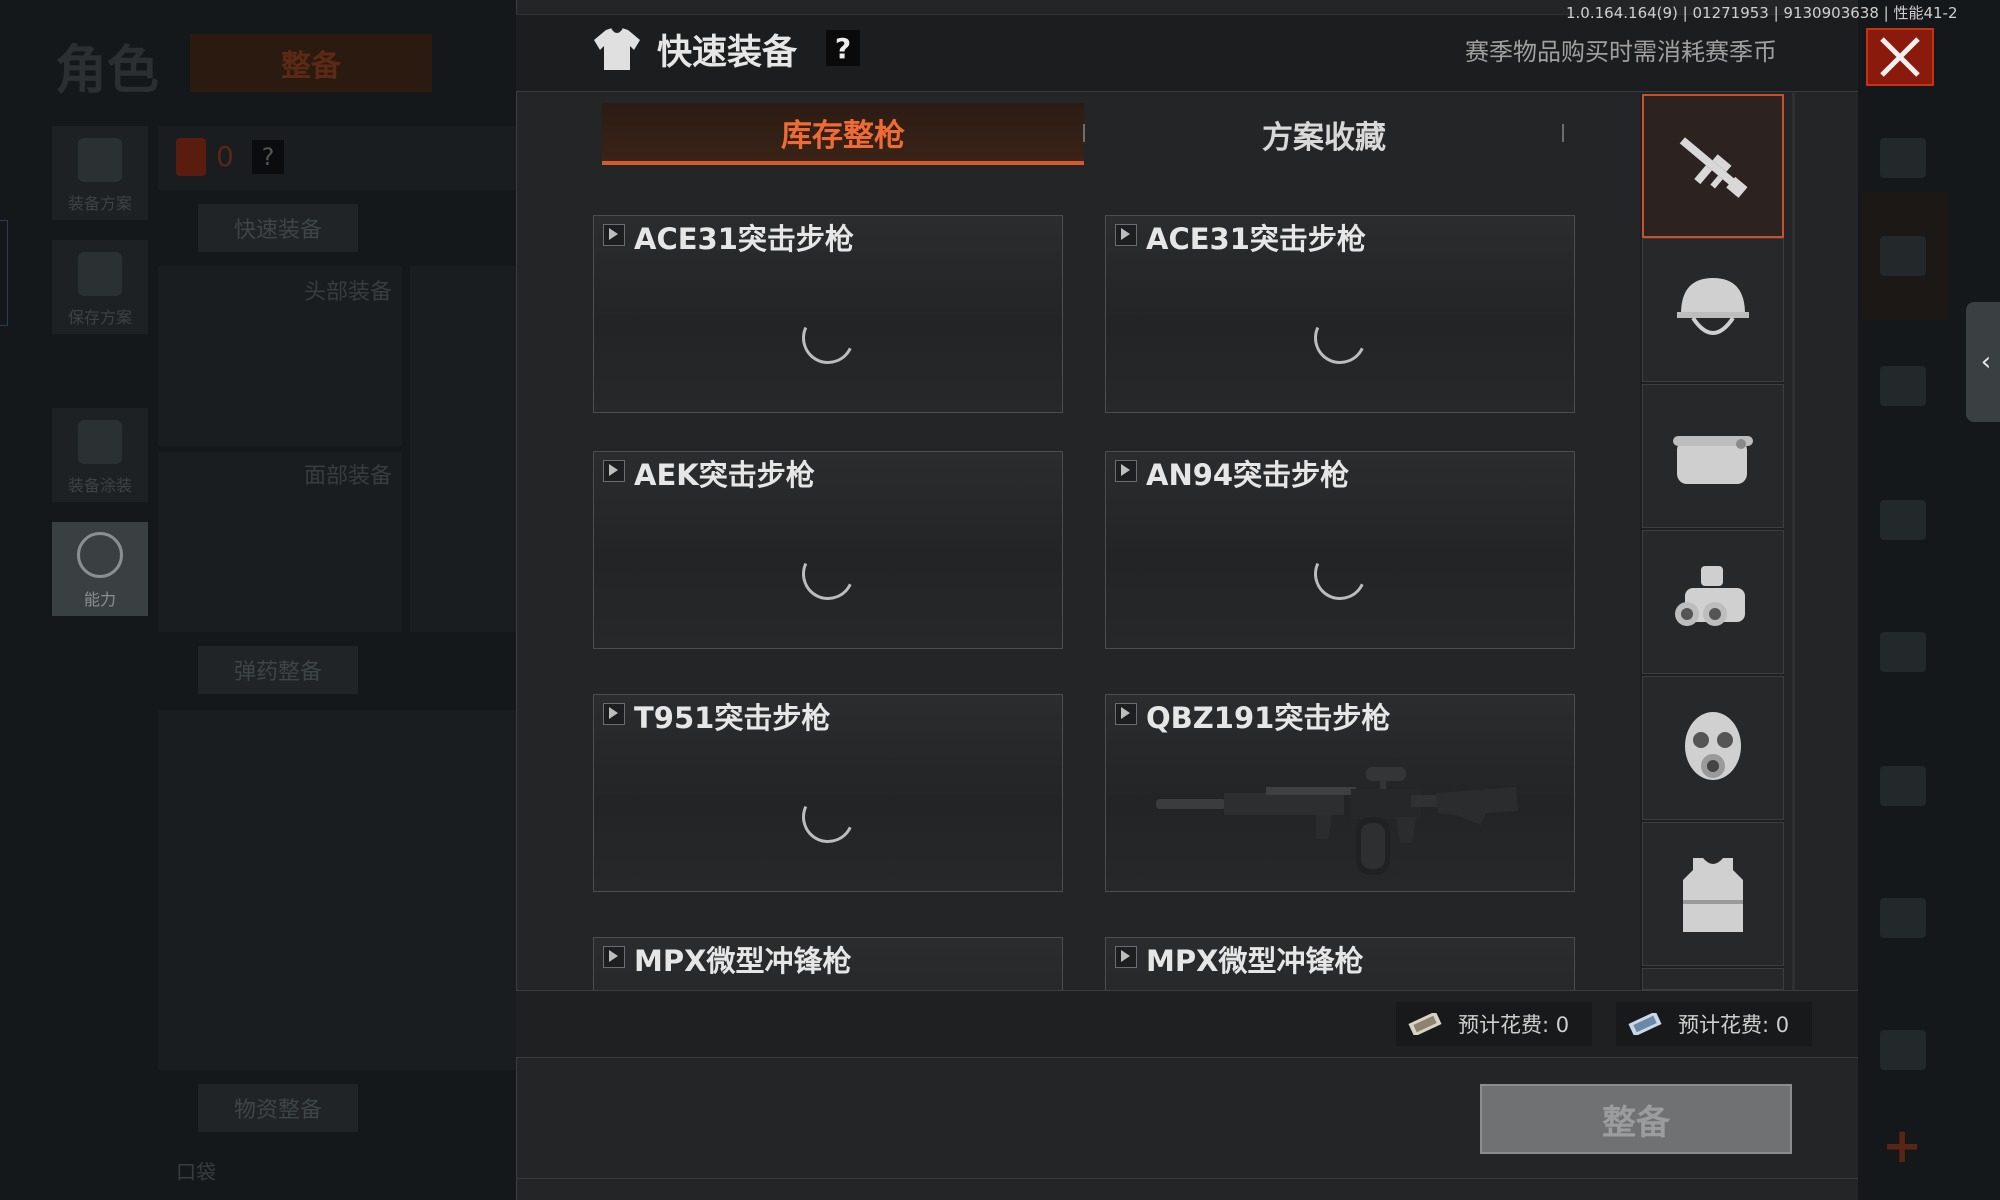 The height and width of the screenshot is (1200, 2000). Describe the element at coordinates (1187, 1178) in the screenshot. I see `modal-bottom-line` at that location.